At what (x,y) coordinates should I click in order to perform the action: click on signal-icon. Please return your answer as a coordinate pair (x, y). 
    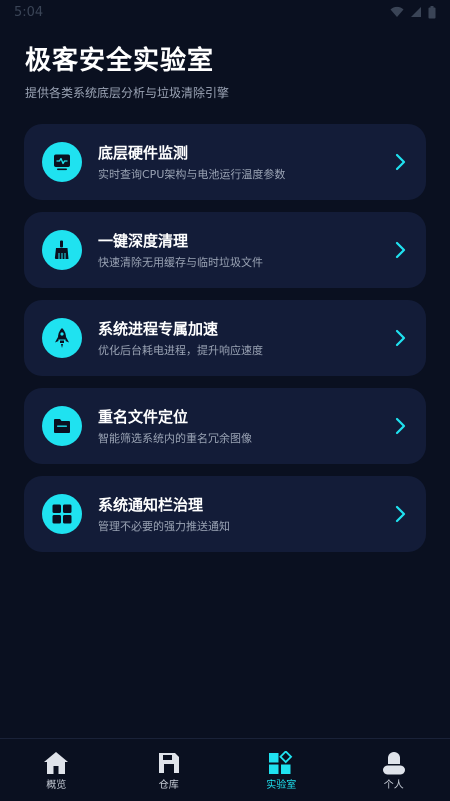
    Looking at the image, I should click on (416, 12).